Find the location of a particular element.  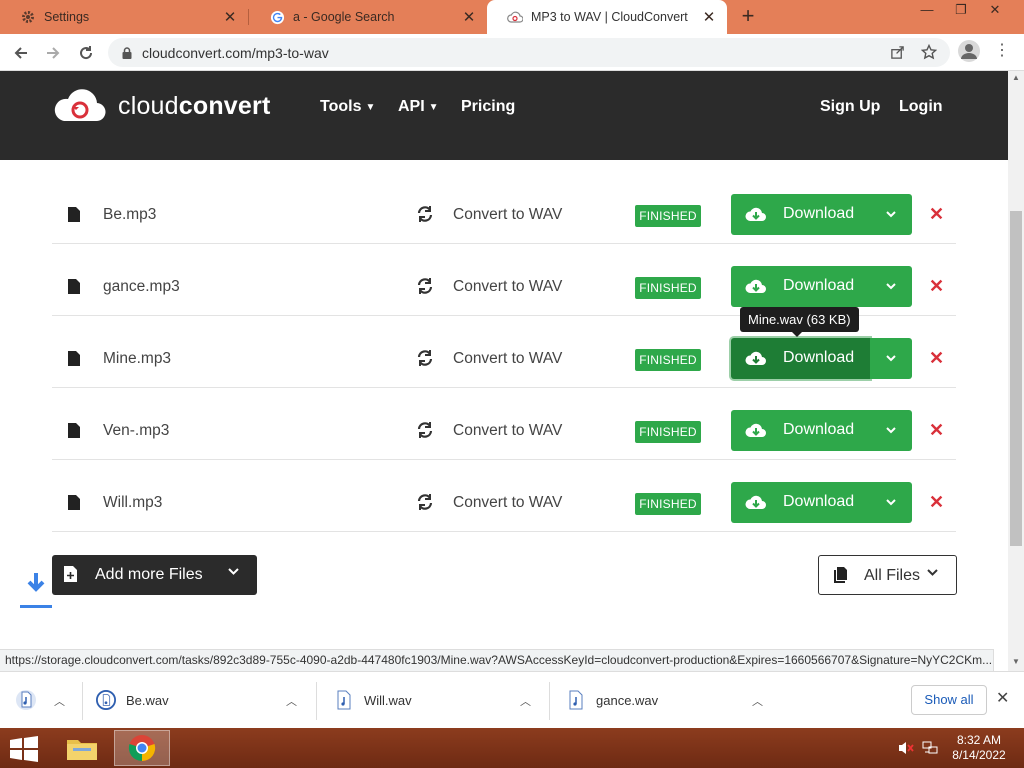

shelf-item: Be.wav ︿ is located at coordinates (200, 700).